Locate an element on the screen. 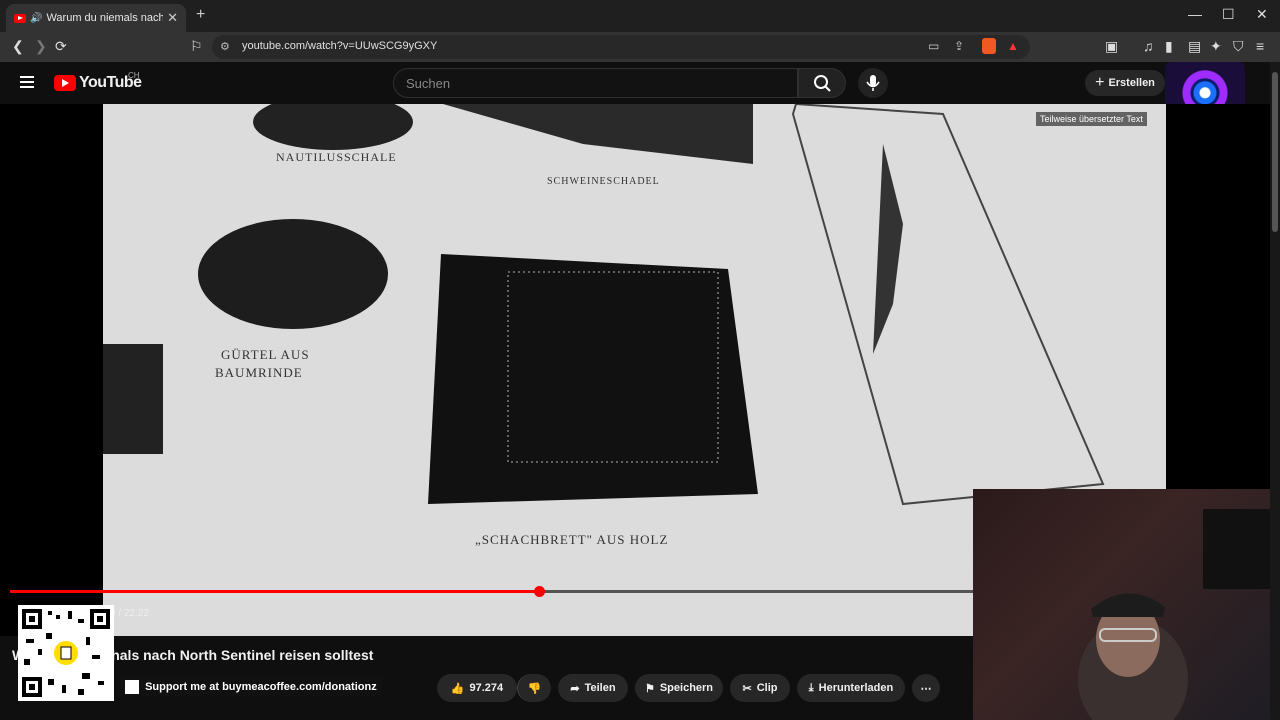 The height and width of the screenshot is (720, 1280). more-actions-button: ⋯ is located at coordinates (926, 688).